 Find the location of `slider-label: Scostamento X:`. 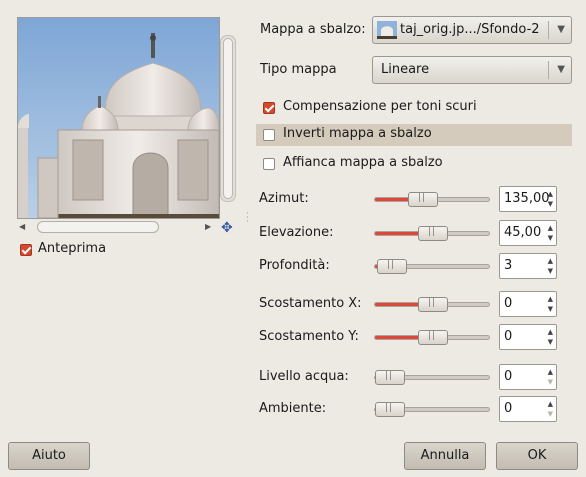

slider-label: Scostamento X: is located at coordinates (310, 303).